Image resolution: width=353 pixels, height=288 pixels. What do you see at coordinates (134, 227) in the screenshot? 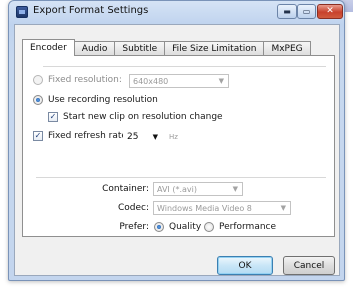
I see `prefer-label: Prefer:` at bounding box center [134, 227].